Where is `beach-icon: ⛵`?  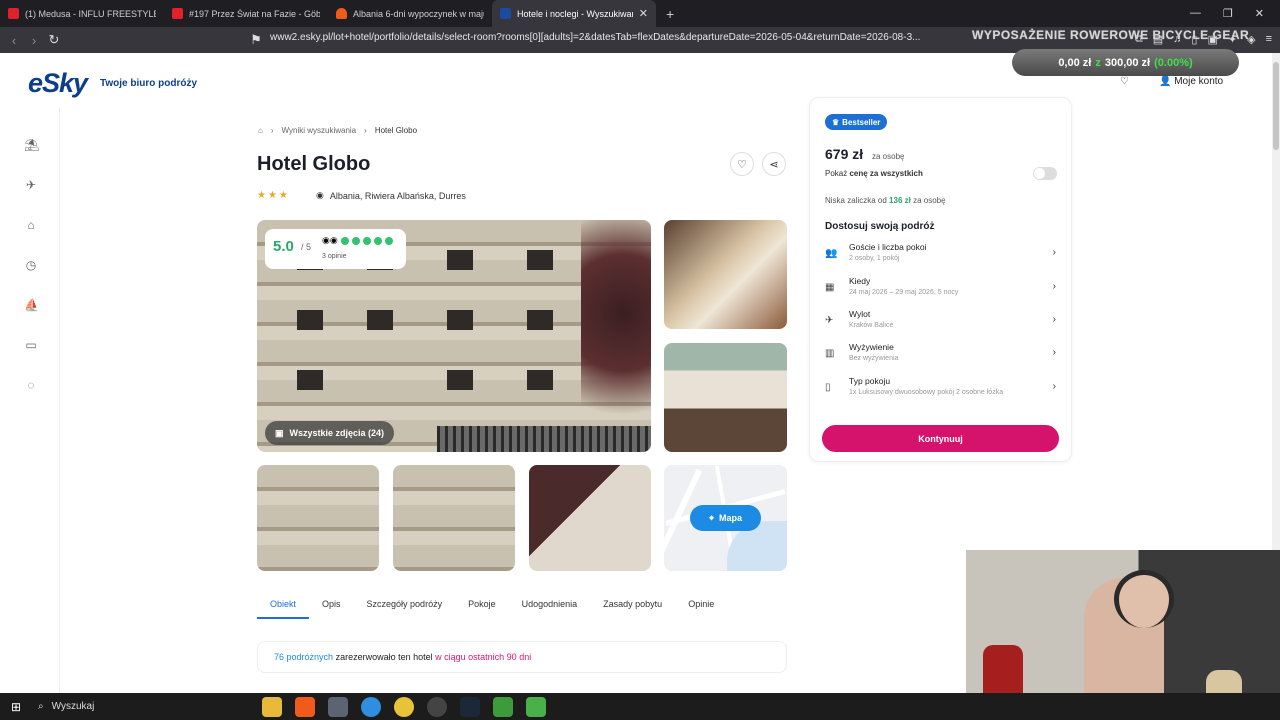 beach-icon: ⛵ is located at coordinates (31, 305).